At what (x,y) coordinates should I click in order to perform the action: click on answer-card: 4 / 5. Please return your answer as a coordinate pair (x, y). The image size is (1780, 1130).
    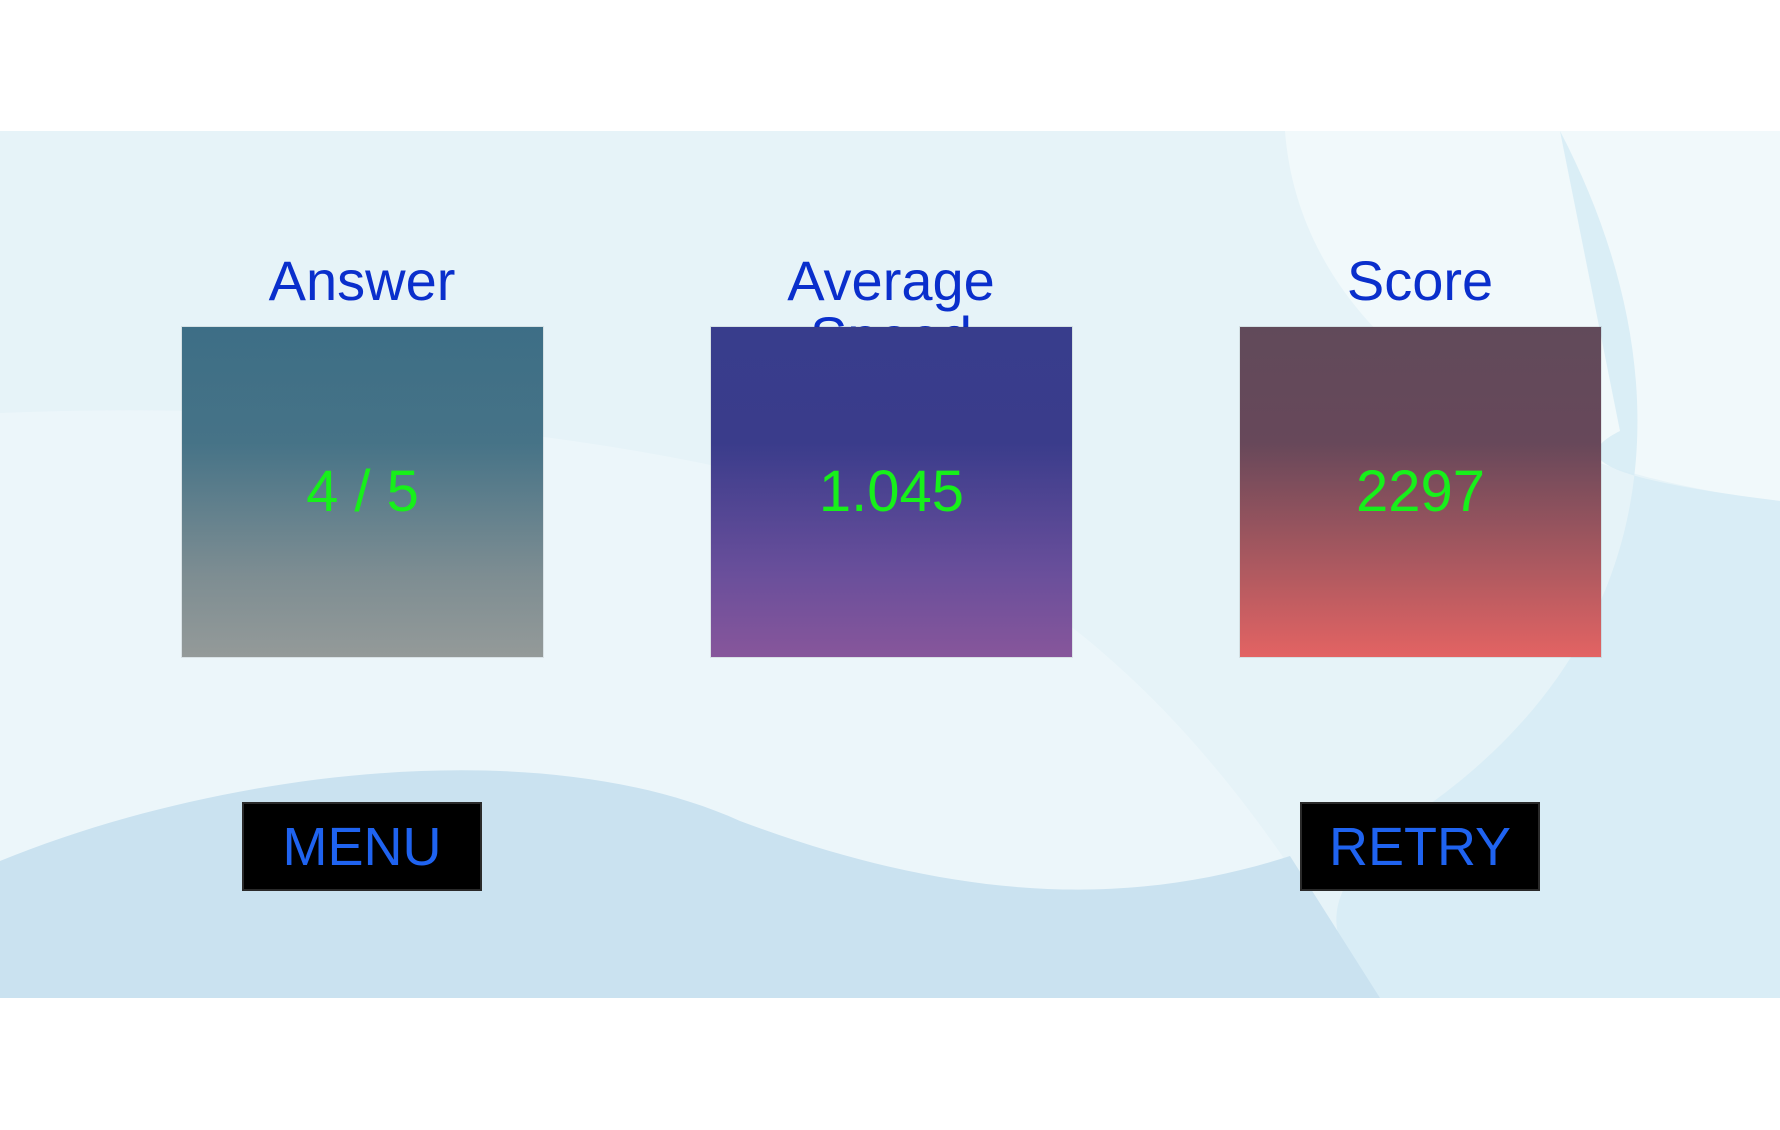
    Looking at the image, I should click on (362, 492).